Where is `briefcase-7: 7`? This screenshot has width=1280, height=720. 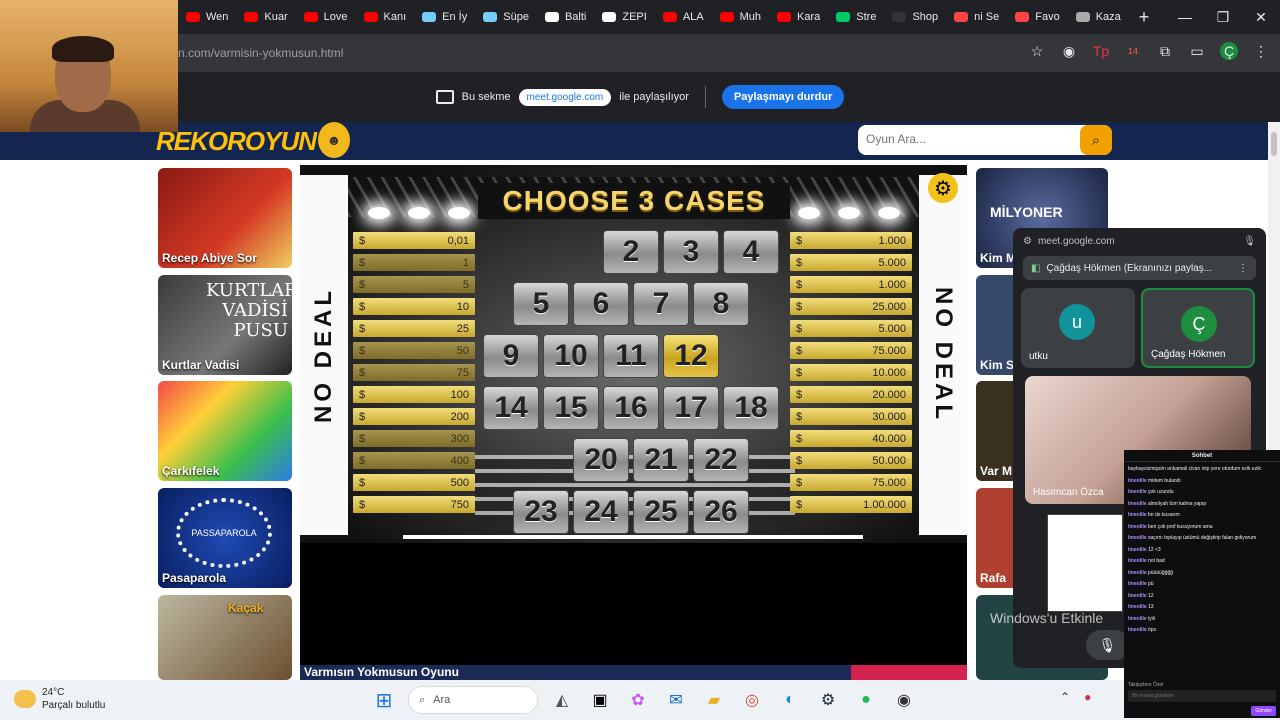
briefcase-7: 7 is located at coordinates (661, 304).